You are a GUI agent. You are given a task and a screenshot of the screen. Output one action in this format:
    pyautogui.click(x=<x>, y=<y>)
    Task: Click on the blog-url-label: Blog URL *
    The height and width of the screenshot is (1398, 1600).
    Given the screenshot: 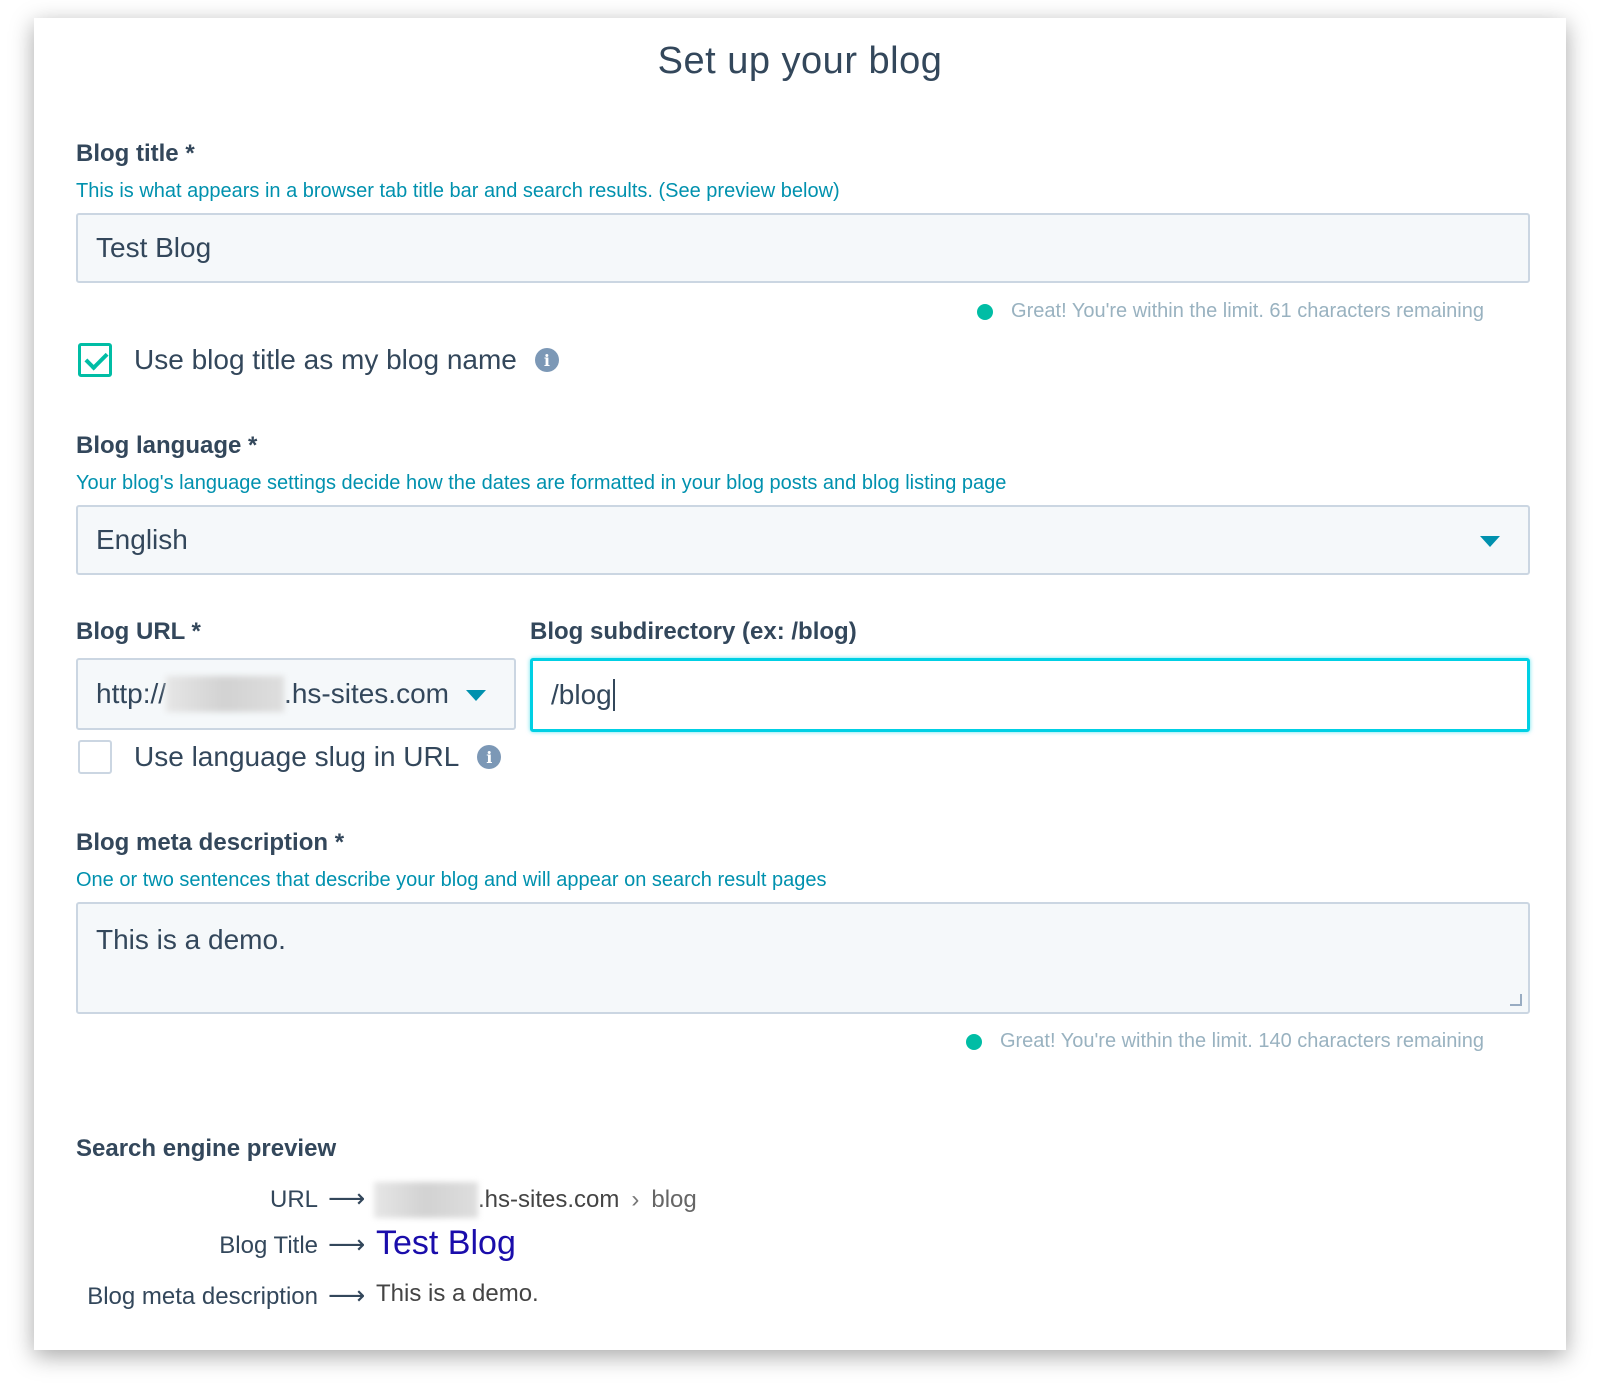 What is the action you would take?
    pyautogui.click(x=138, y=631)
    